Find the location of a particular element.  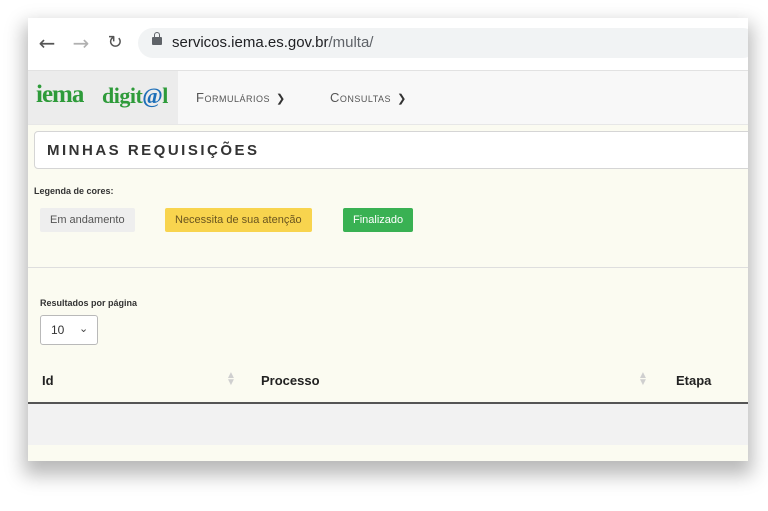

legend-em-andamento: Em andamento is located at coordinates (87, 220).